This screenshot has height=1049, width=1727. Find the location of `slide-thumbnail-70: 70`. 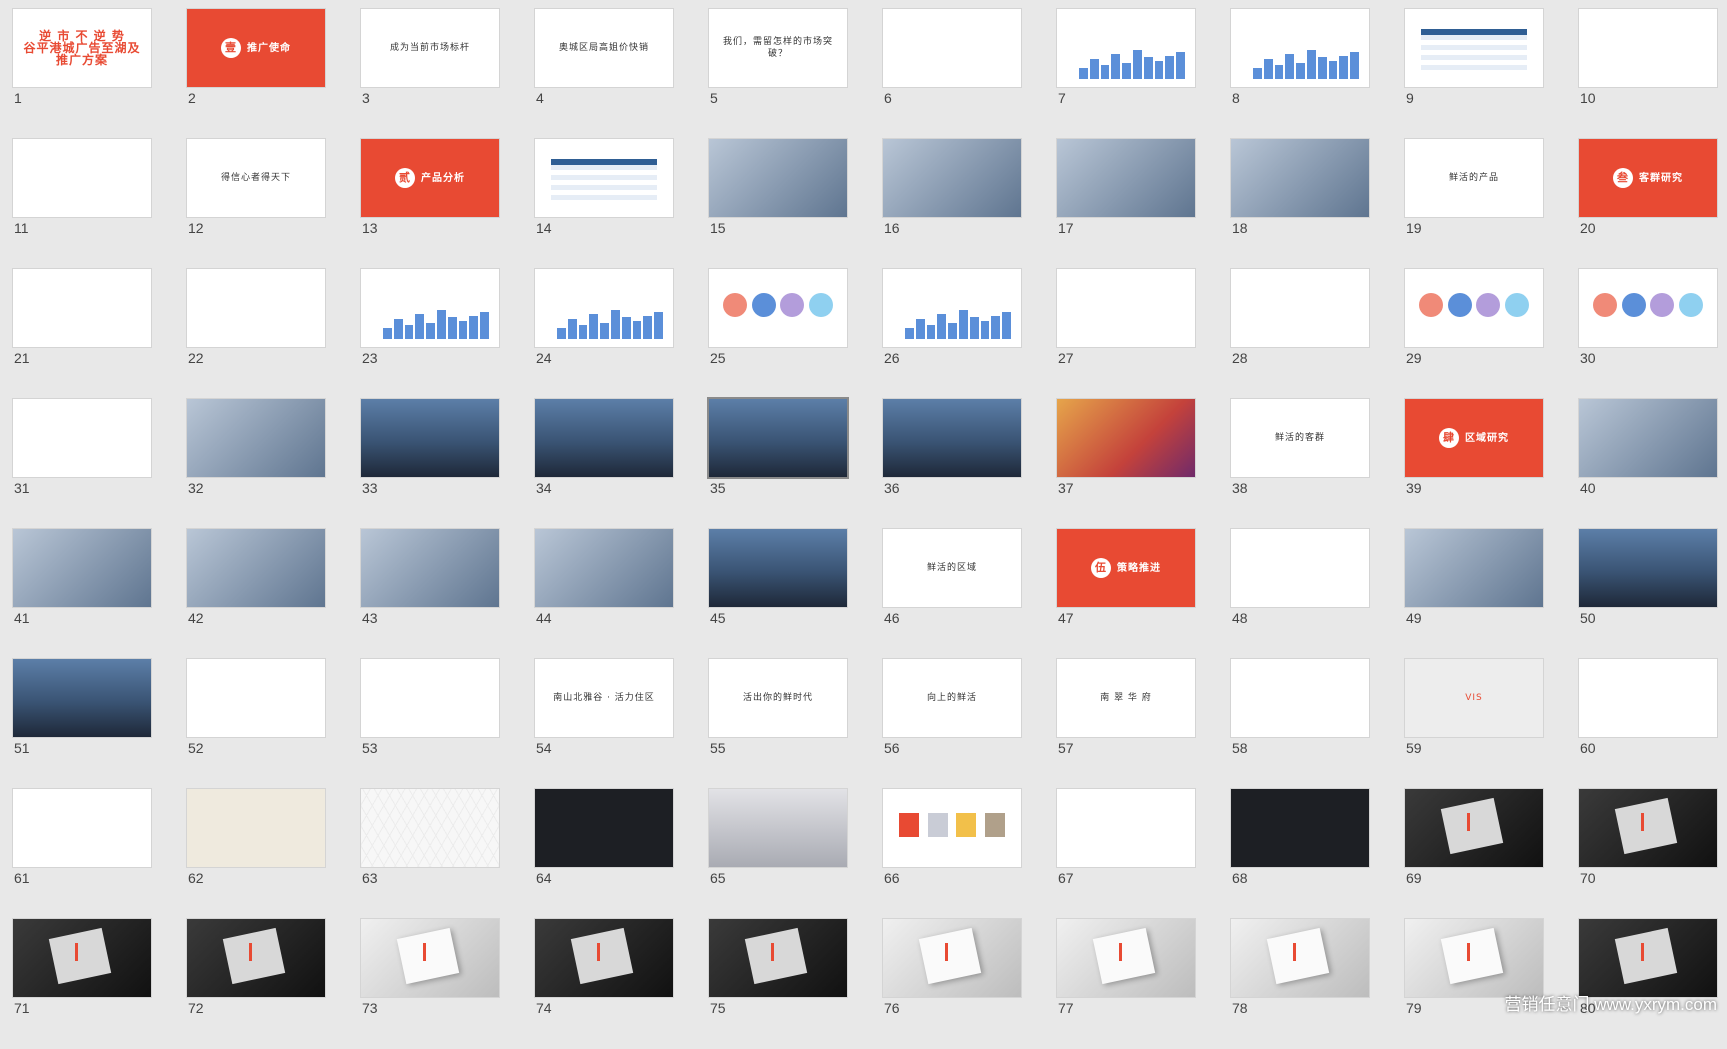

slide-thumbnail-70: 70 is located at coordinates (1648, 854).